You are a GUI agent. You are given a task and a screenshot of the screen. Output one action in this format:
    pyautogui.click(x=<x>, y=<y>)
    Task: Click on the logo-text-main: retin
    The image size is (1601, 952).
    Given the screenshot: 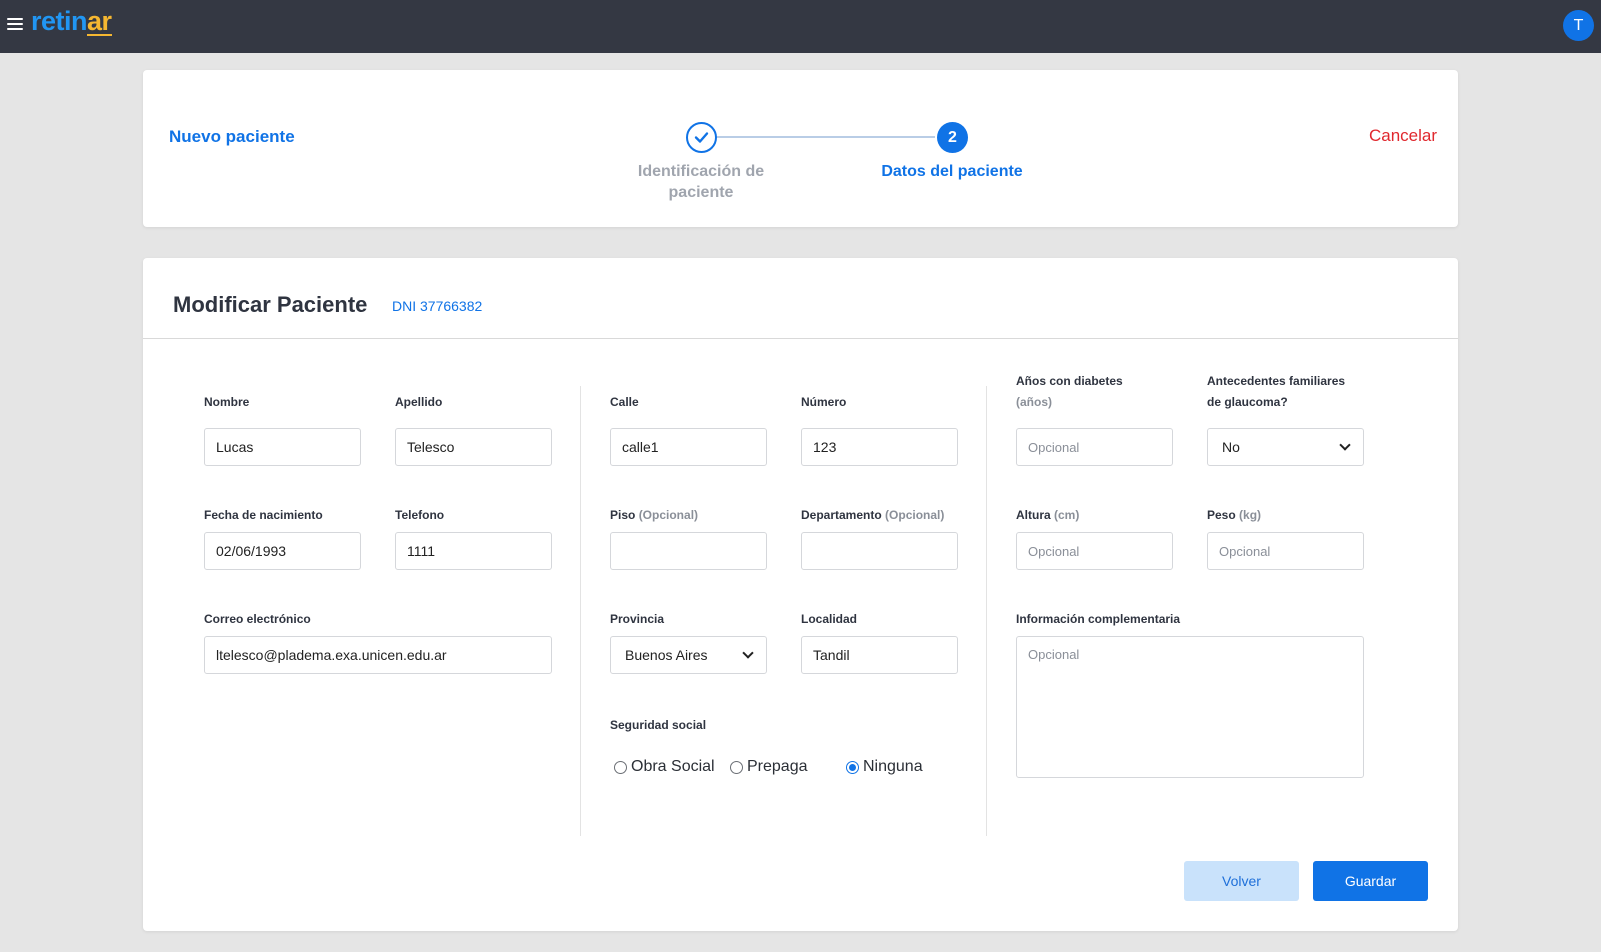 What is the action you would take?
    pyautogui.click(x=59, y=21)
    